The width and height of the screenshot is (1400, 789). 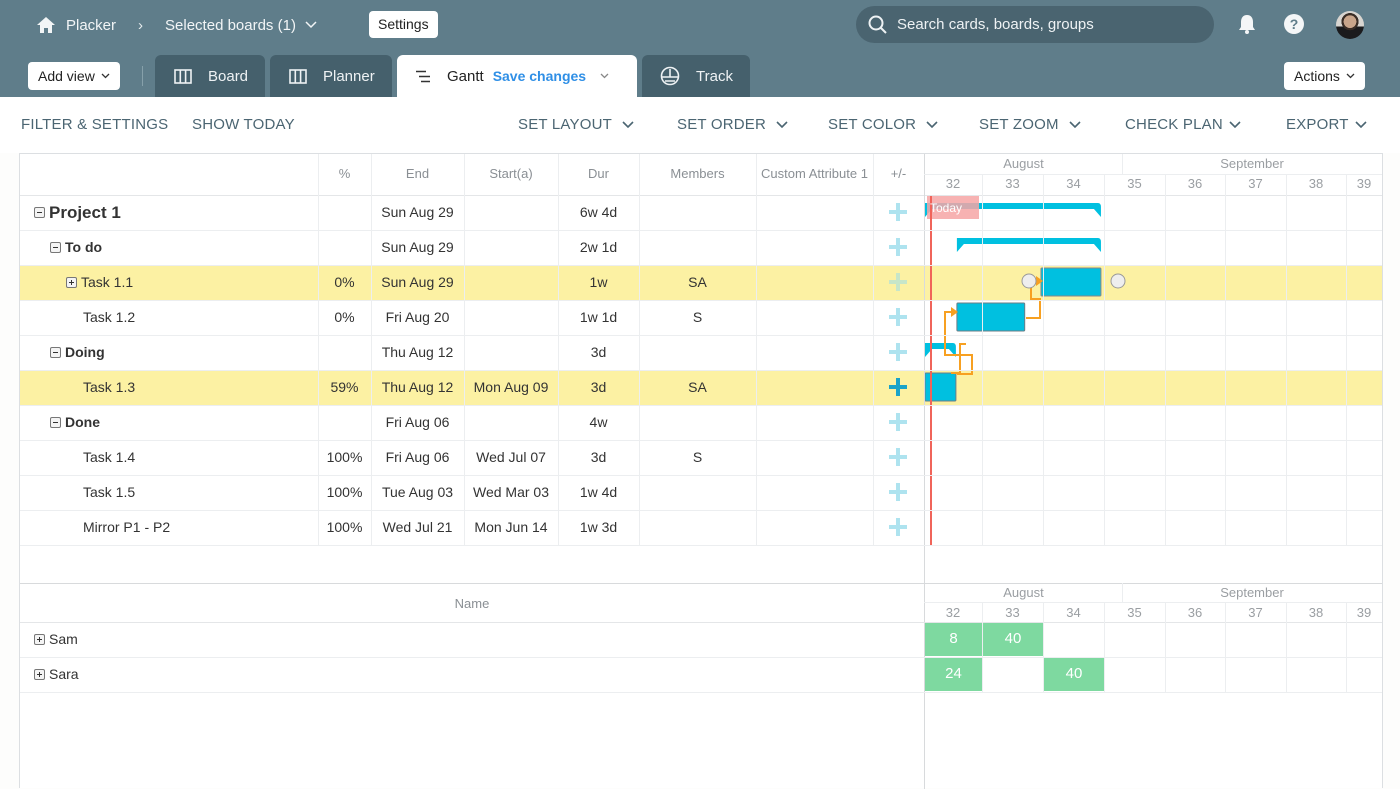 I want to click on tab-label: Board, so click(x=228, y=76).